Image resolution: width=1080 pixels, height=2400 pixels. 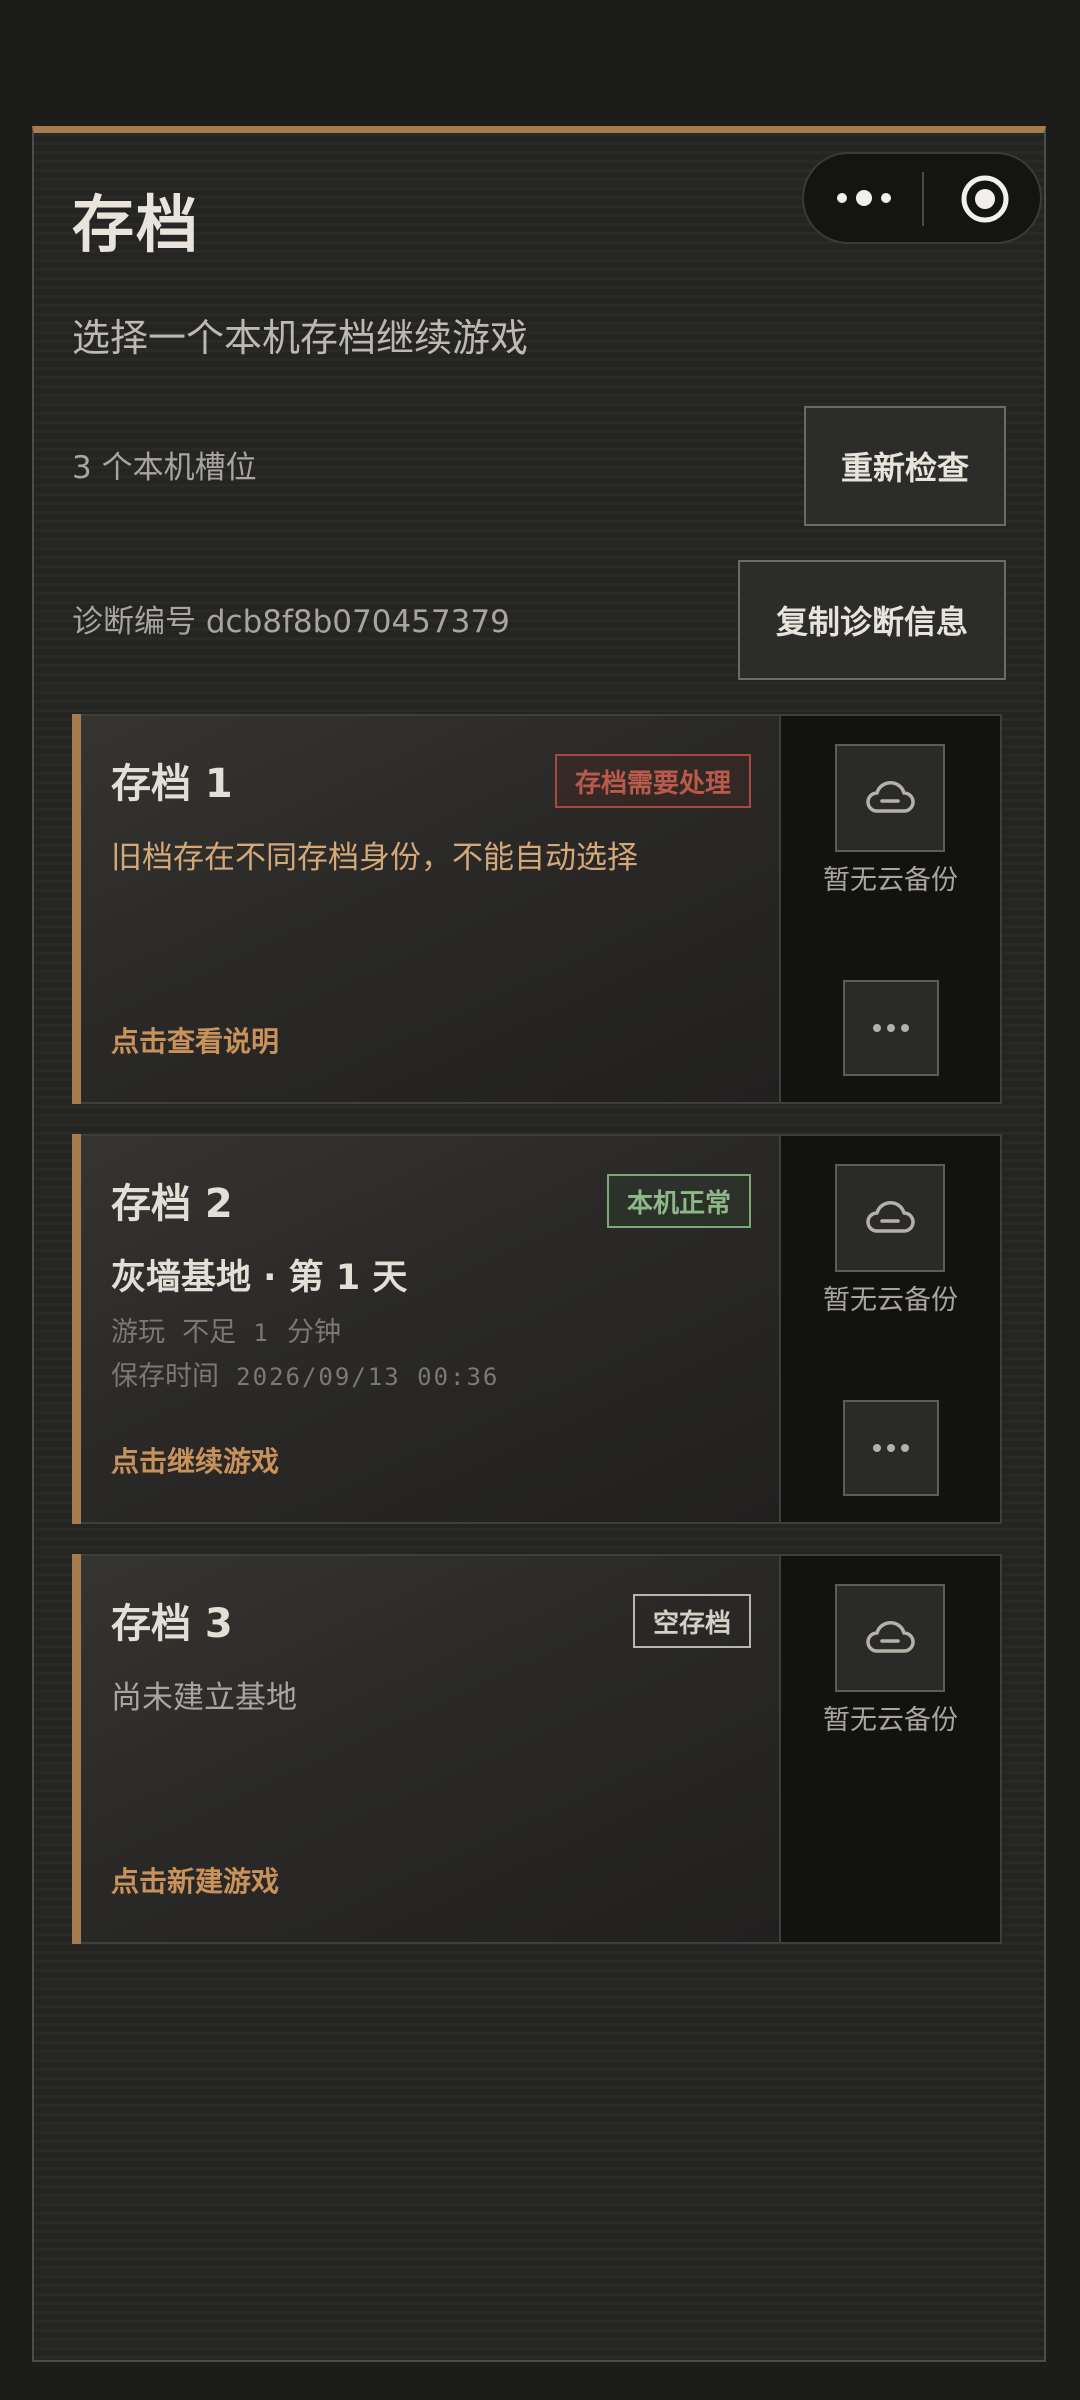 I want to click on saved-time-row: 保存时间 2026/09/13 00:36, so click(x=305, y=1377).